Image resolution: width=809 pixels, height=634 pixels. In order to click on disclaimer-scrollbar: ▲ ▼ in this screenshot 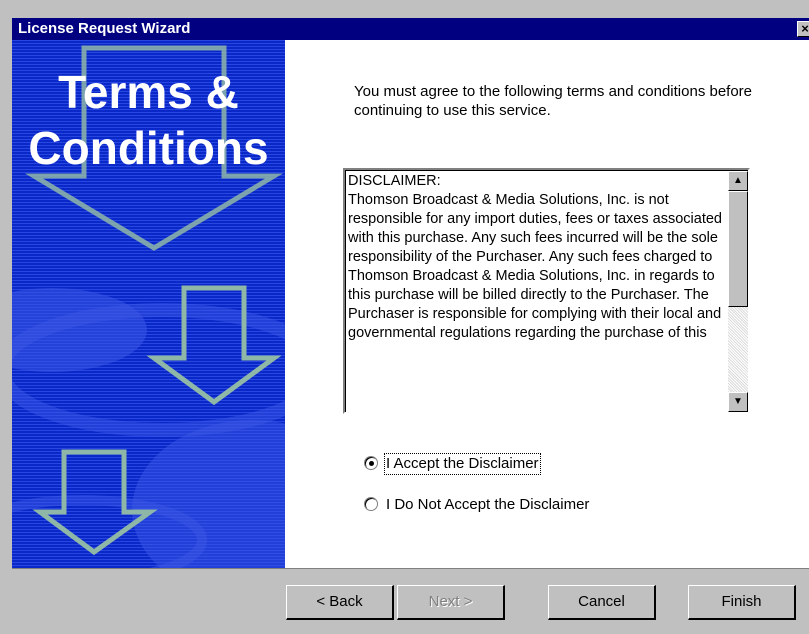, I will do `click(738, 291)`.